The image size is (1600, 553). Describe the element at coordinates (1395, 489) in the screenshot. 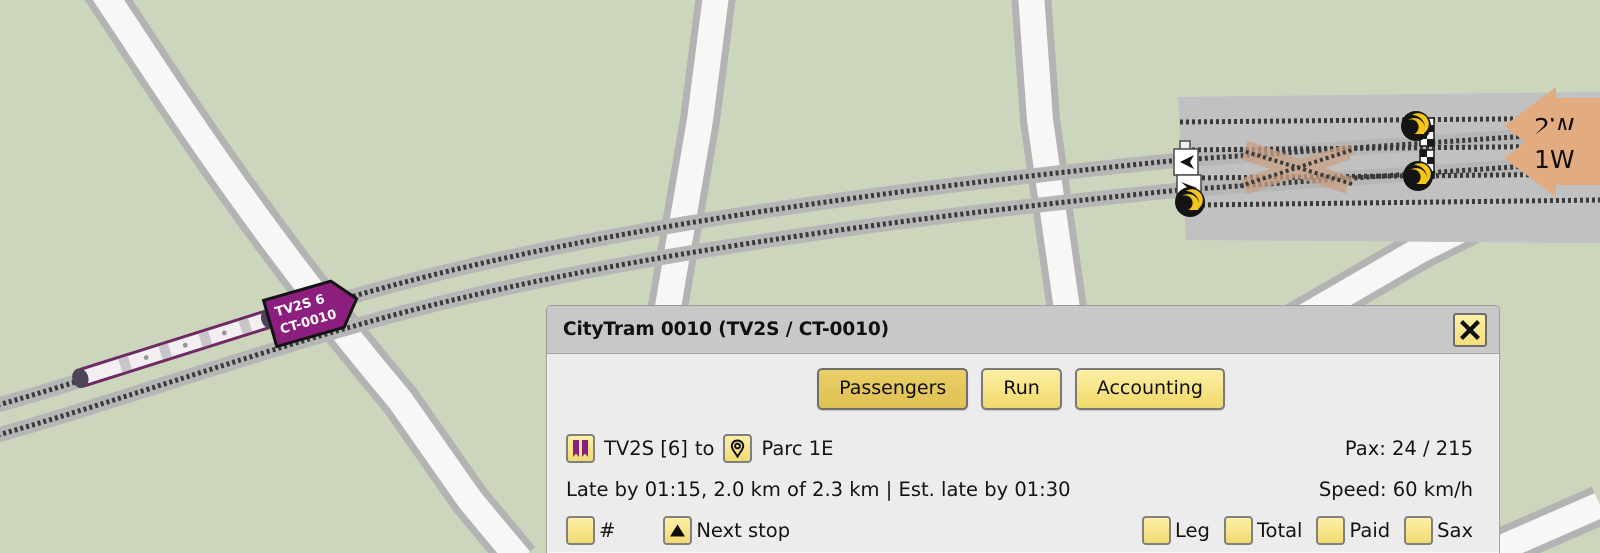

I see `speed-value: Speed: 60 km/h` at that location.